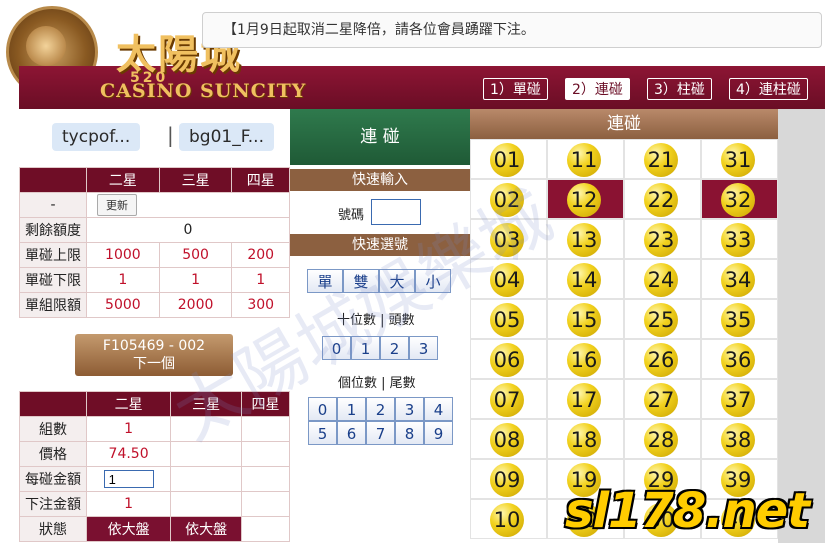 This screenshot has height=543, width=825. What do you see at coordinates (154, 346) in the screenshot?
I see `ticket-id: F105469 - 002` at bounding box center [154, 346].